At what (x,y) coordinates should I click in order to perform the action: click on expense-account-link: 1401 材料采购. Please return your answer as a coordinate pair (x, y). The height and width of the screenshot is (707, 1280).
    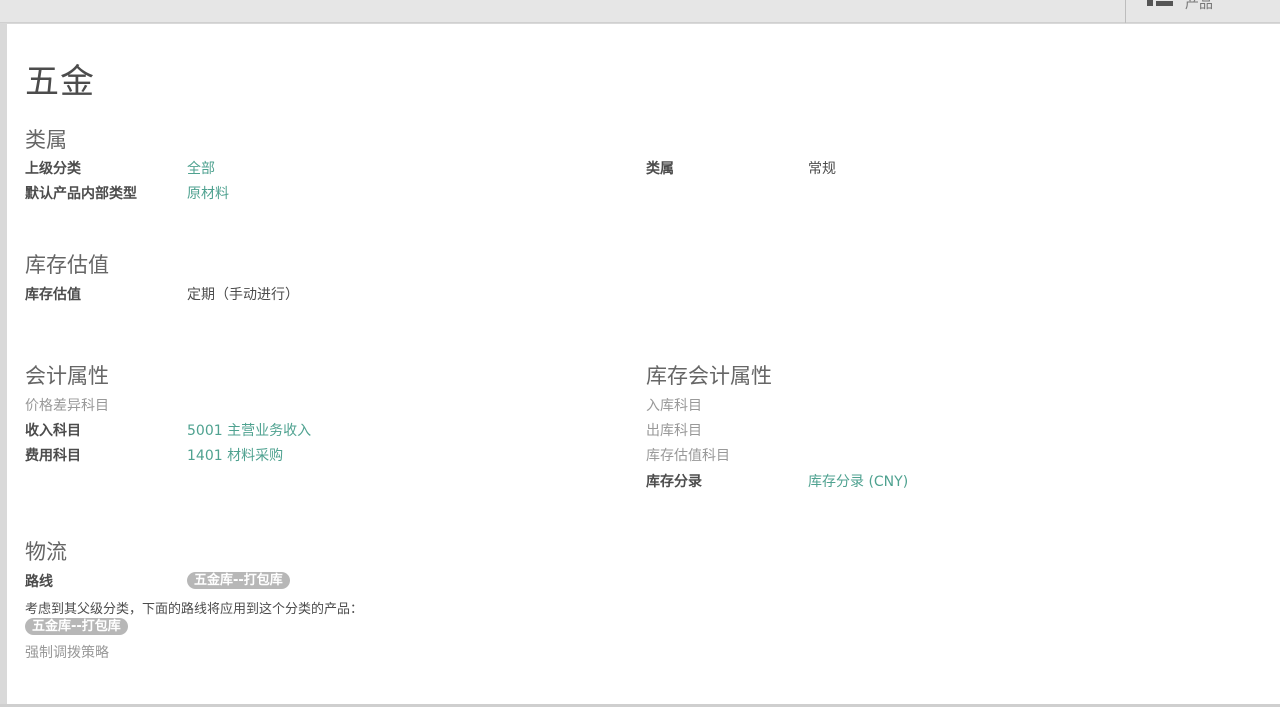
    Looking at the image, I should click on (235, 455).